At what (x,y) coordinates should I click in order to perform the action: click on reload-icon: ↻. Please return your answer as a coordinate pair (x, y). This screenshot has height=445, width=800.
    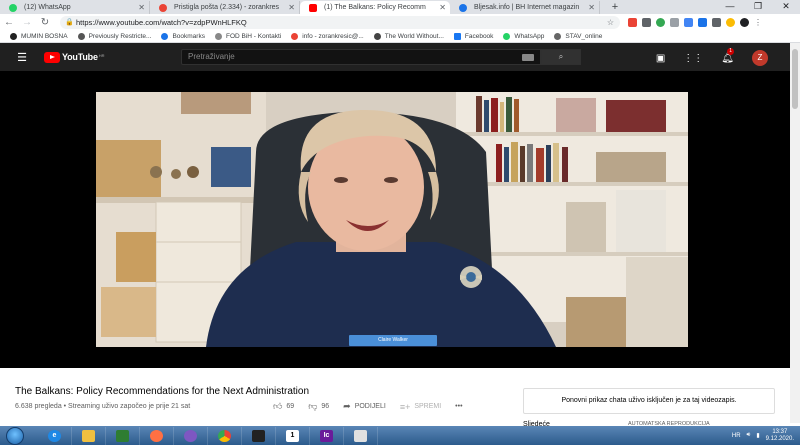
    Looking at the image, I should click on (45, 22).